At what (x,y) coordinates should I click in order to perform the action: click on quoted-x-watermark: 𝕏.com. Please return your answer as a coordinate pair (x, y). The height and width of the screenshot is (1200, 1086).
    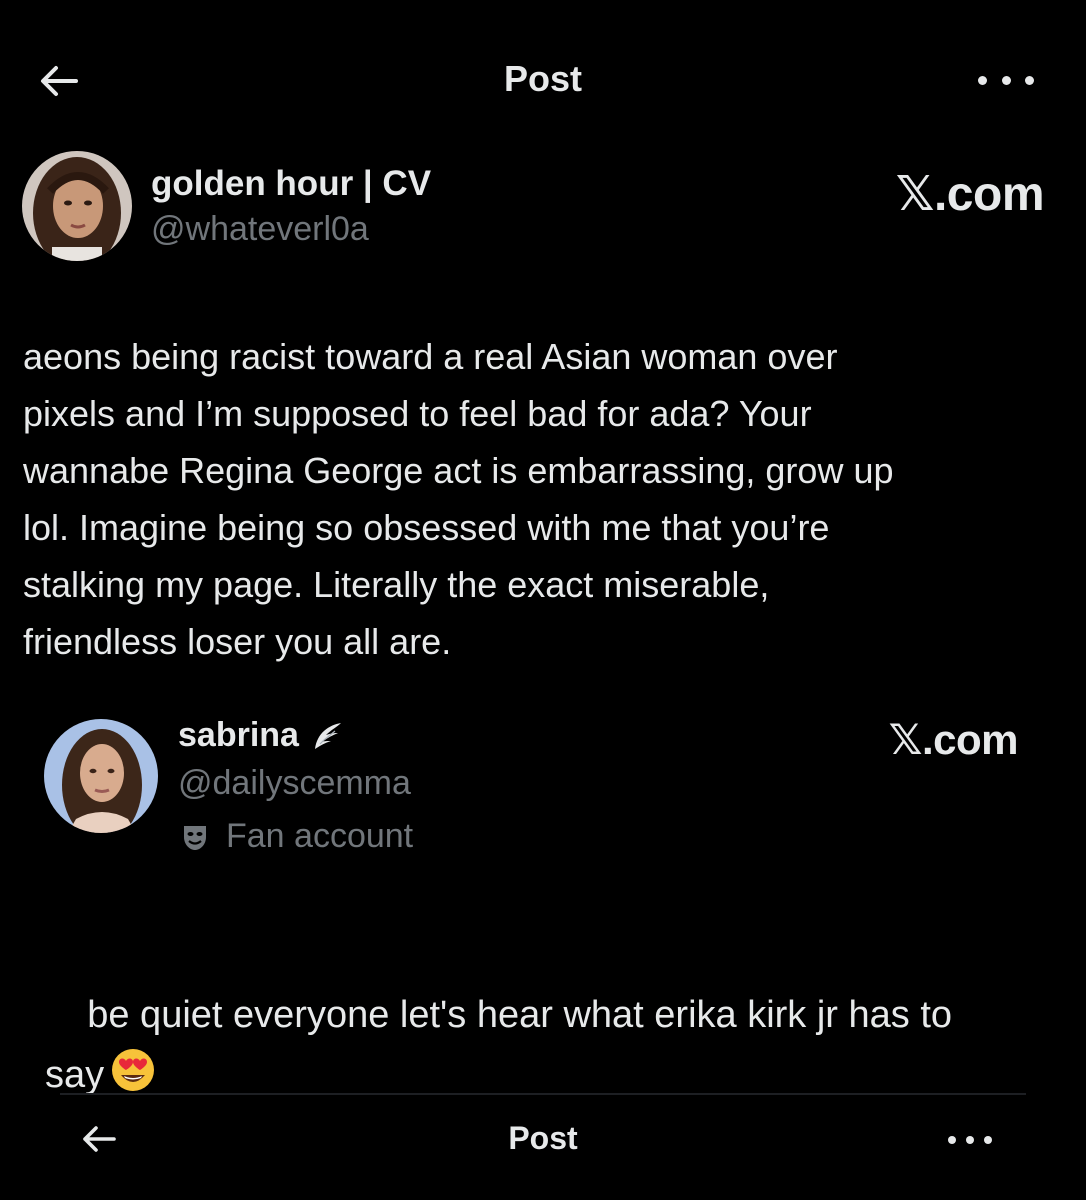
    Looking at the image, I should click on (953, 739).